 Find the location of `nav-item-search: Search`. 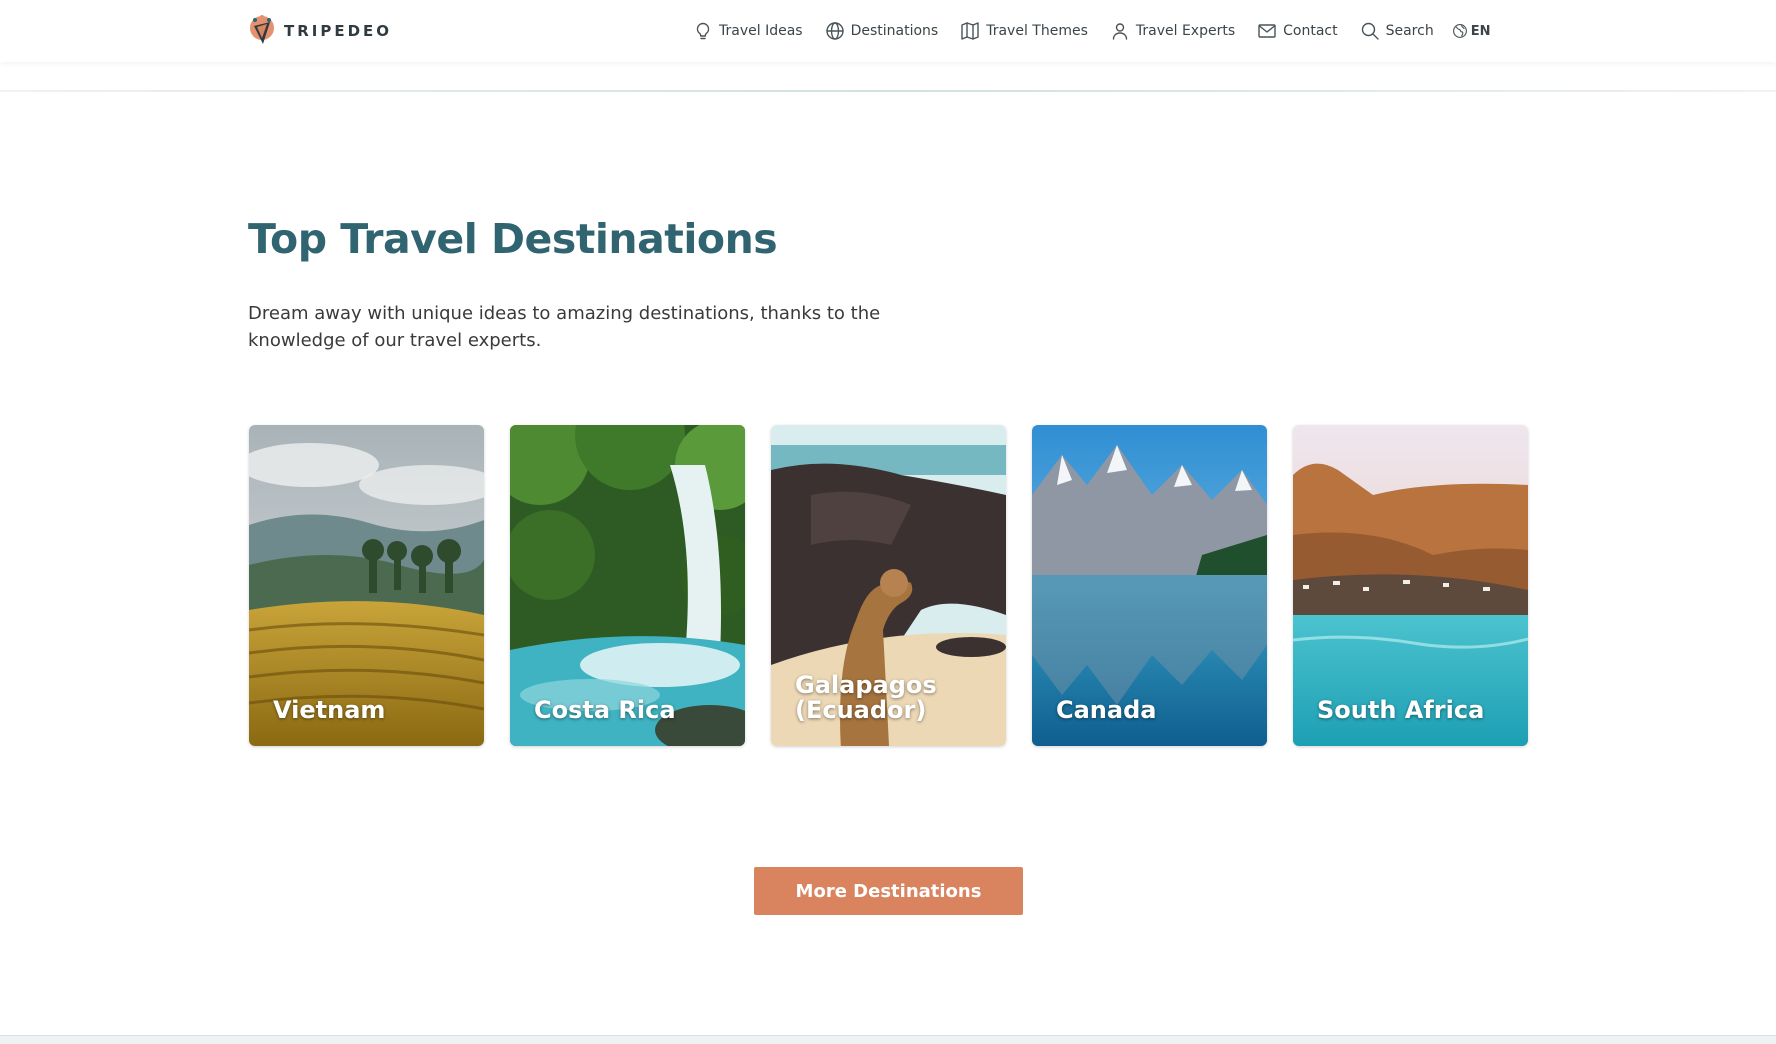

nav-item-search: Search is located at coordinates (1397, 31).